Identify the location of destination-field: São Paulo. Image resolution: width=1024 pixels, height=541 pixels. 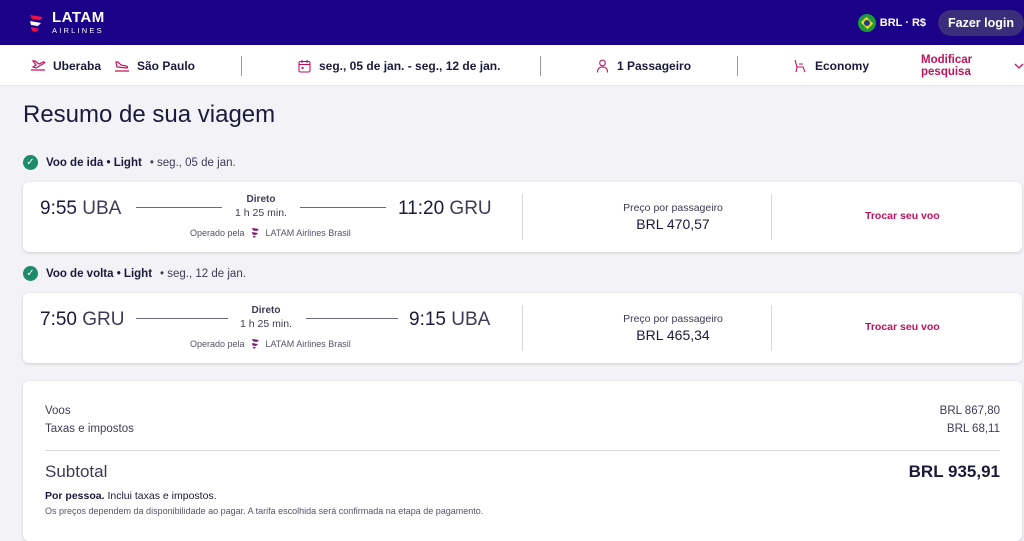
(154, 65).